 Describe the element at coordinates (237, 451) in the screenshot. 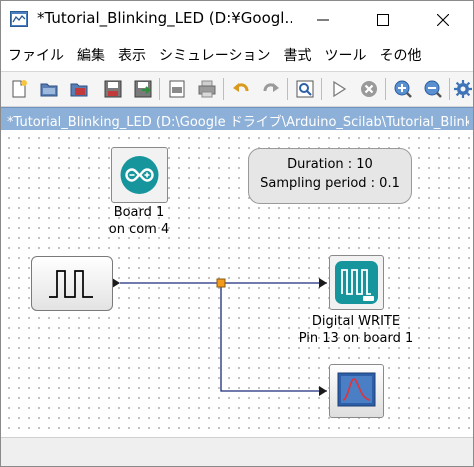

I see `status-bar` at that location.